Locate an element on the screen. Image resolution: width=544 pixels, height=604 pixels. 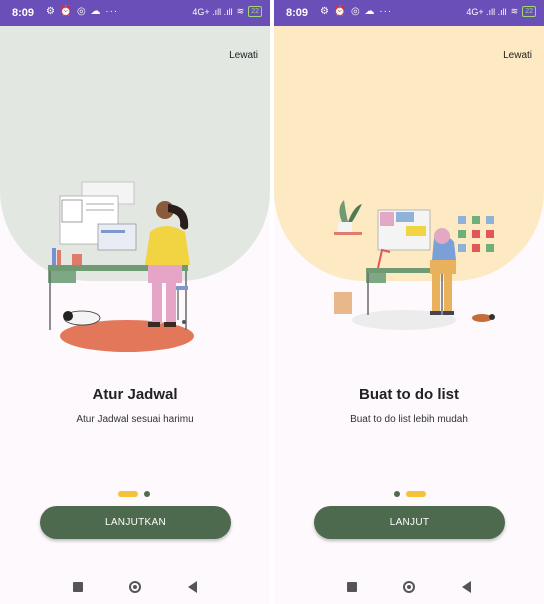
continue-button: LANJUT is located at coordinates (409, 522).